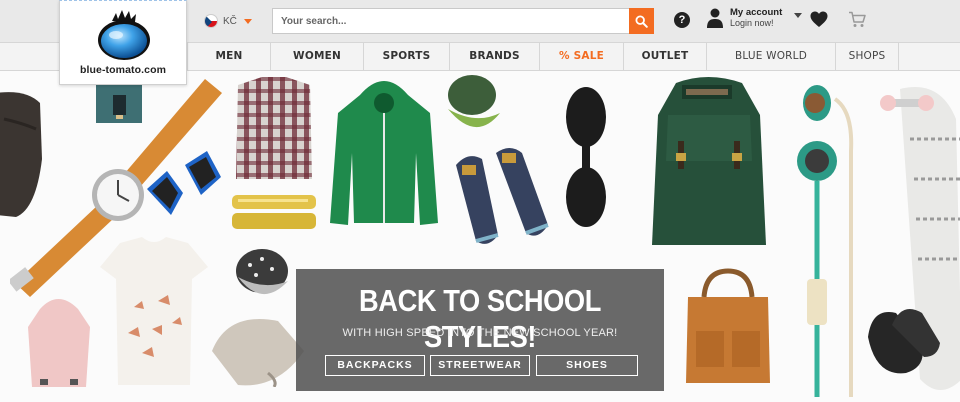 This screenshot has height=402, width=960. I want to click on tomato-logo-icon, so click(124, 35).